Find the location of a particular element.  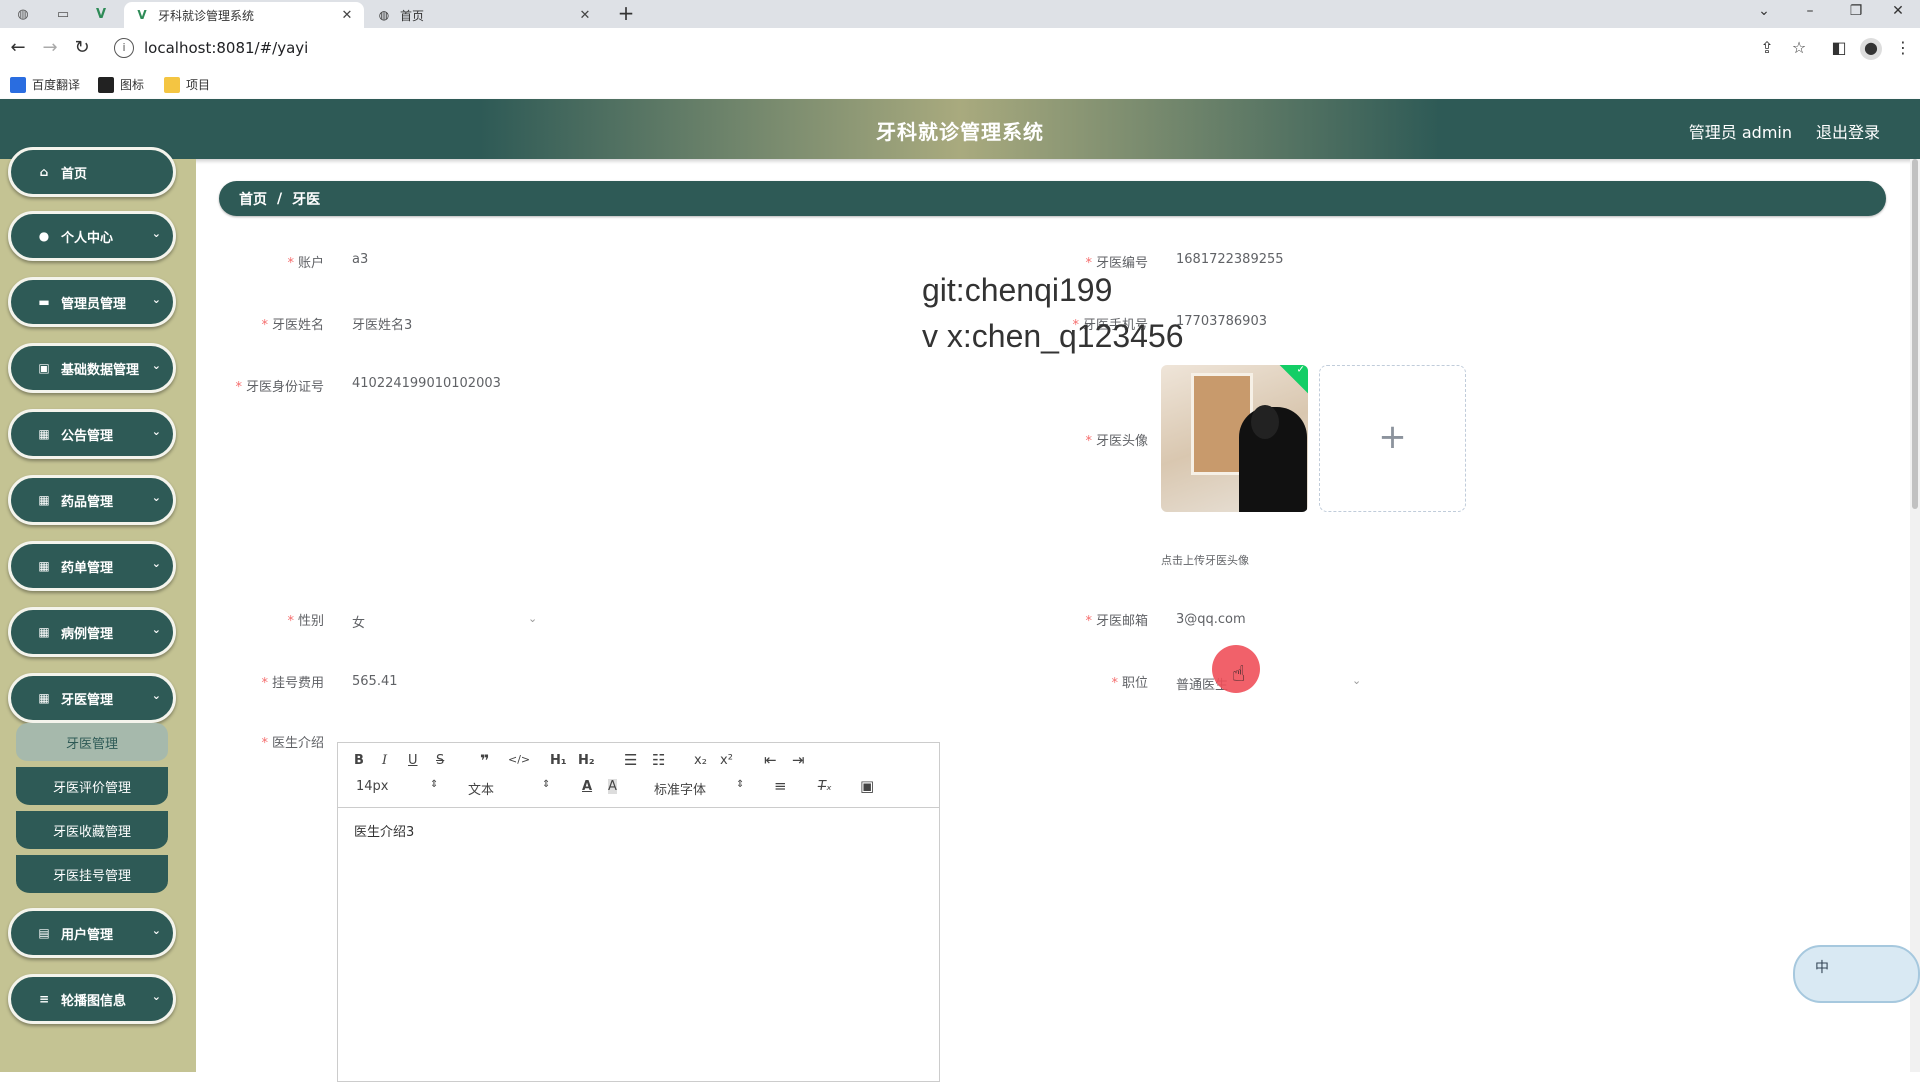

dentist-idcard-field: 410224199010102003 is located at coordinates (426, 383).